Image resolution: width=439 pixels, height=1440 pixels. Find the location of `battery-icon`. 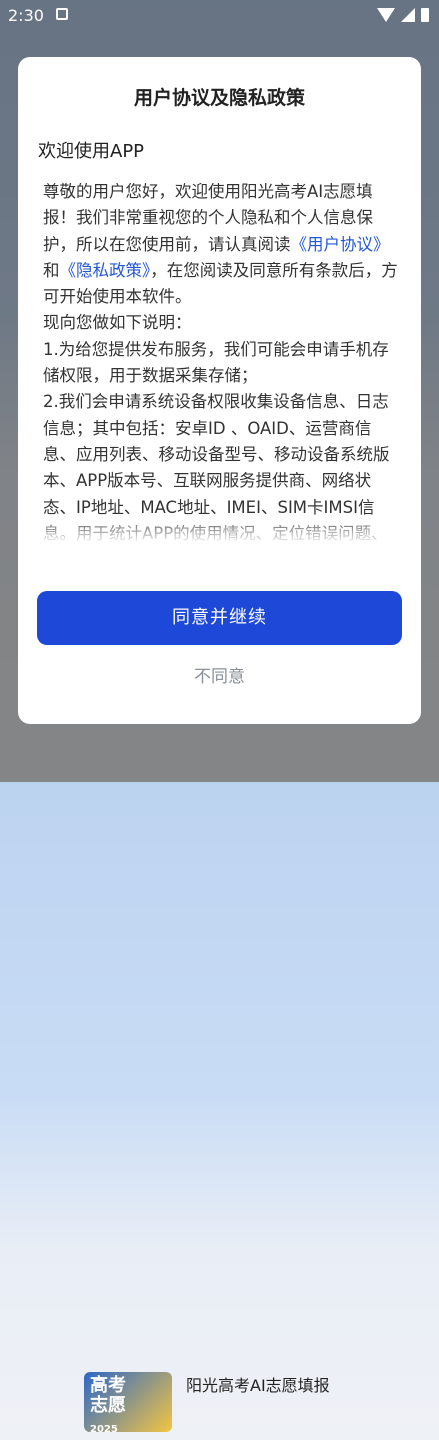

battery-icon is located at coordinates (425, 15).